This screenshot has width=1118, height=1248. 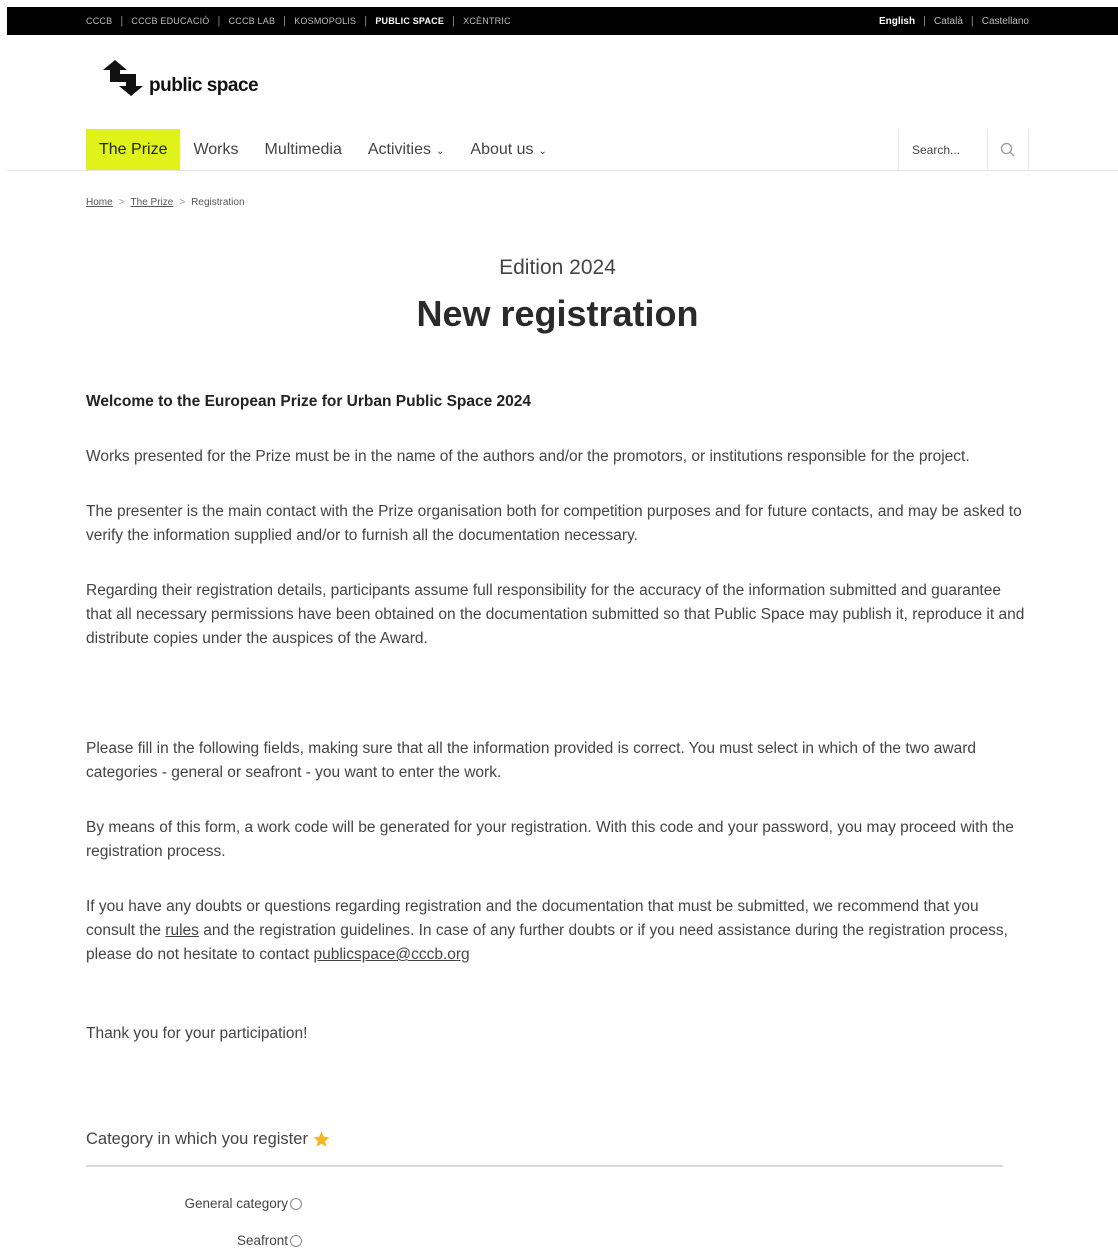 I want to click on search-box, so click(x=963, y=149).